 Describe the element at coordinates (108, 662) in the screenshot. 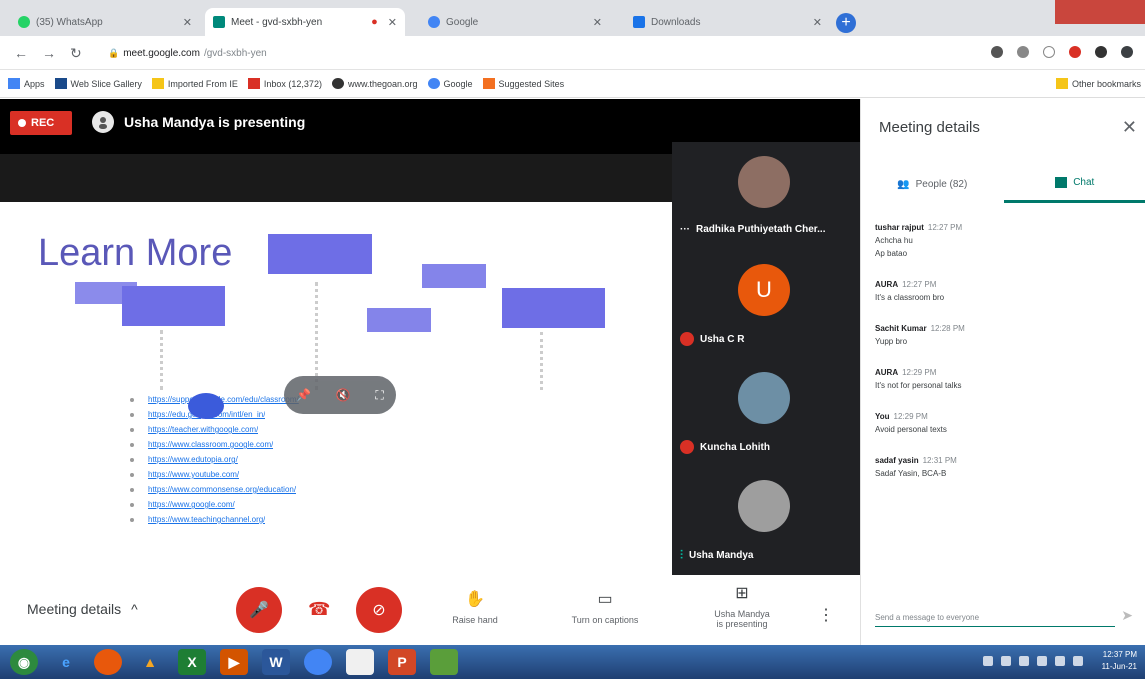

I see `firefox-icon` at that location.